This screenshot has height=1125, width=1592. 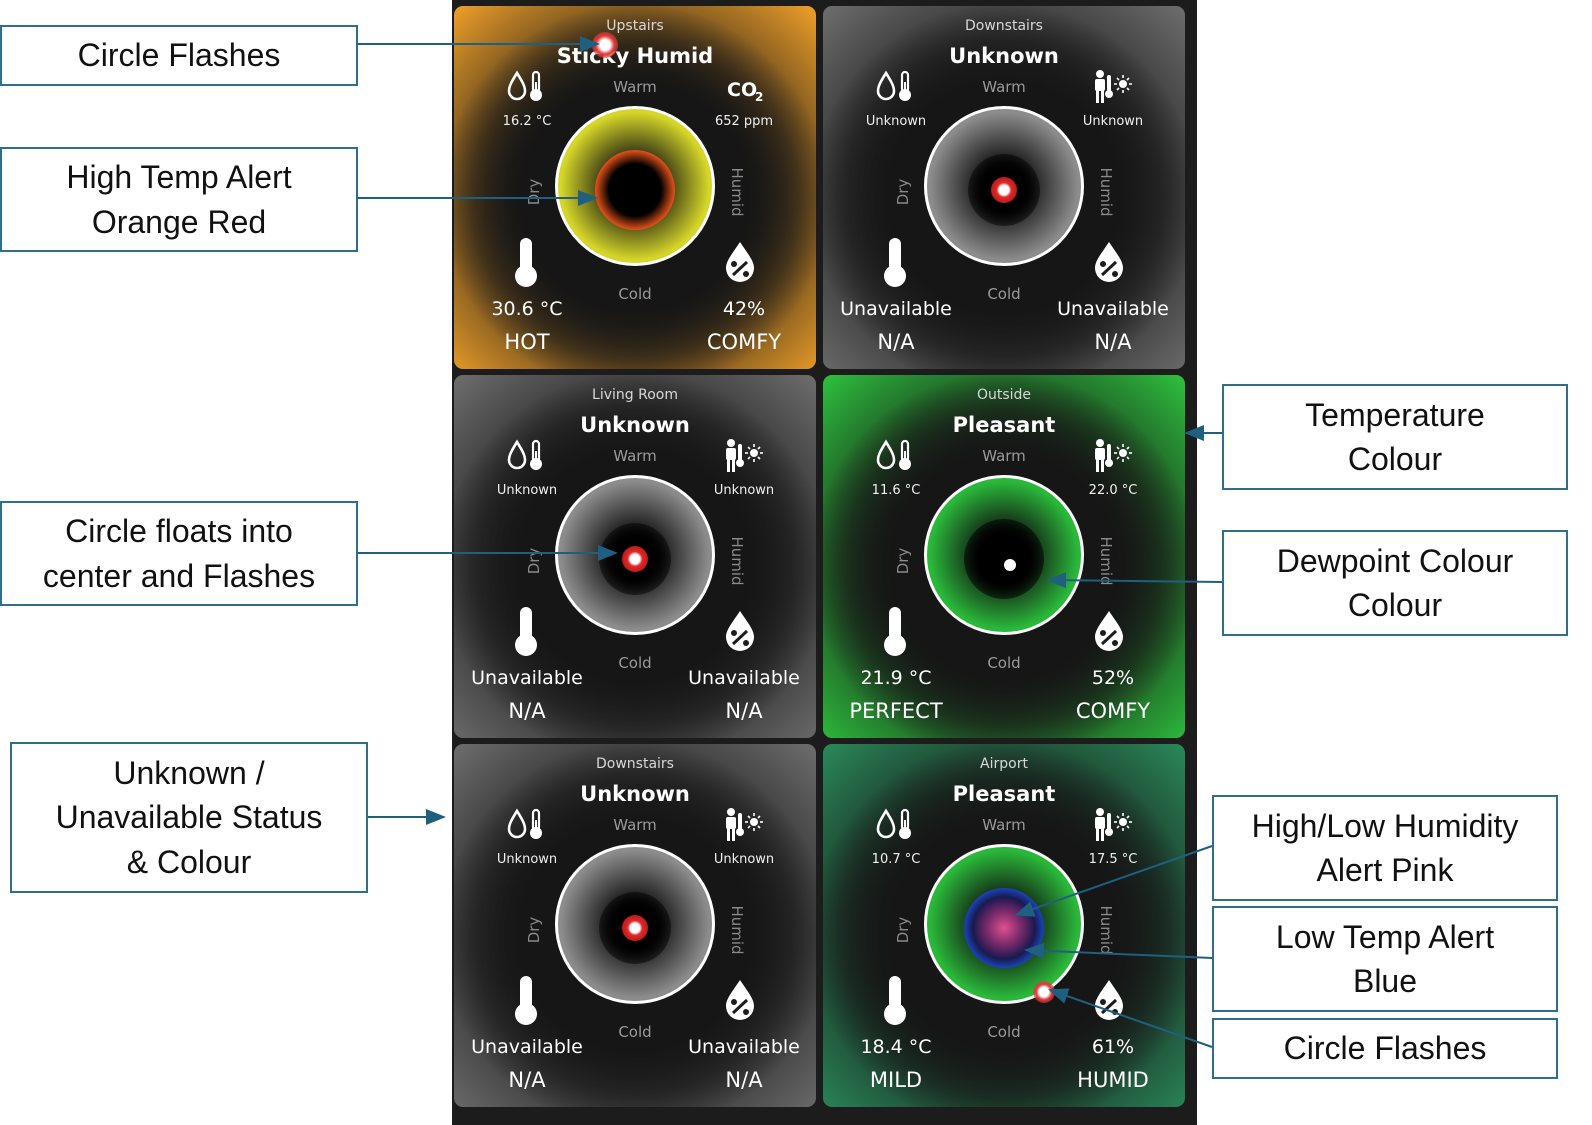 What do you see at coordinates (1130, 1018) in the screenshot?
I see `arrow-circle-flashes-bottom` at bounding box center [1130, 1018].